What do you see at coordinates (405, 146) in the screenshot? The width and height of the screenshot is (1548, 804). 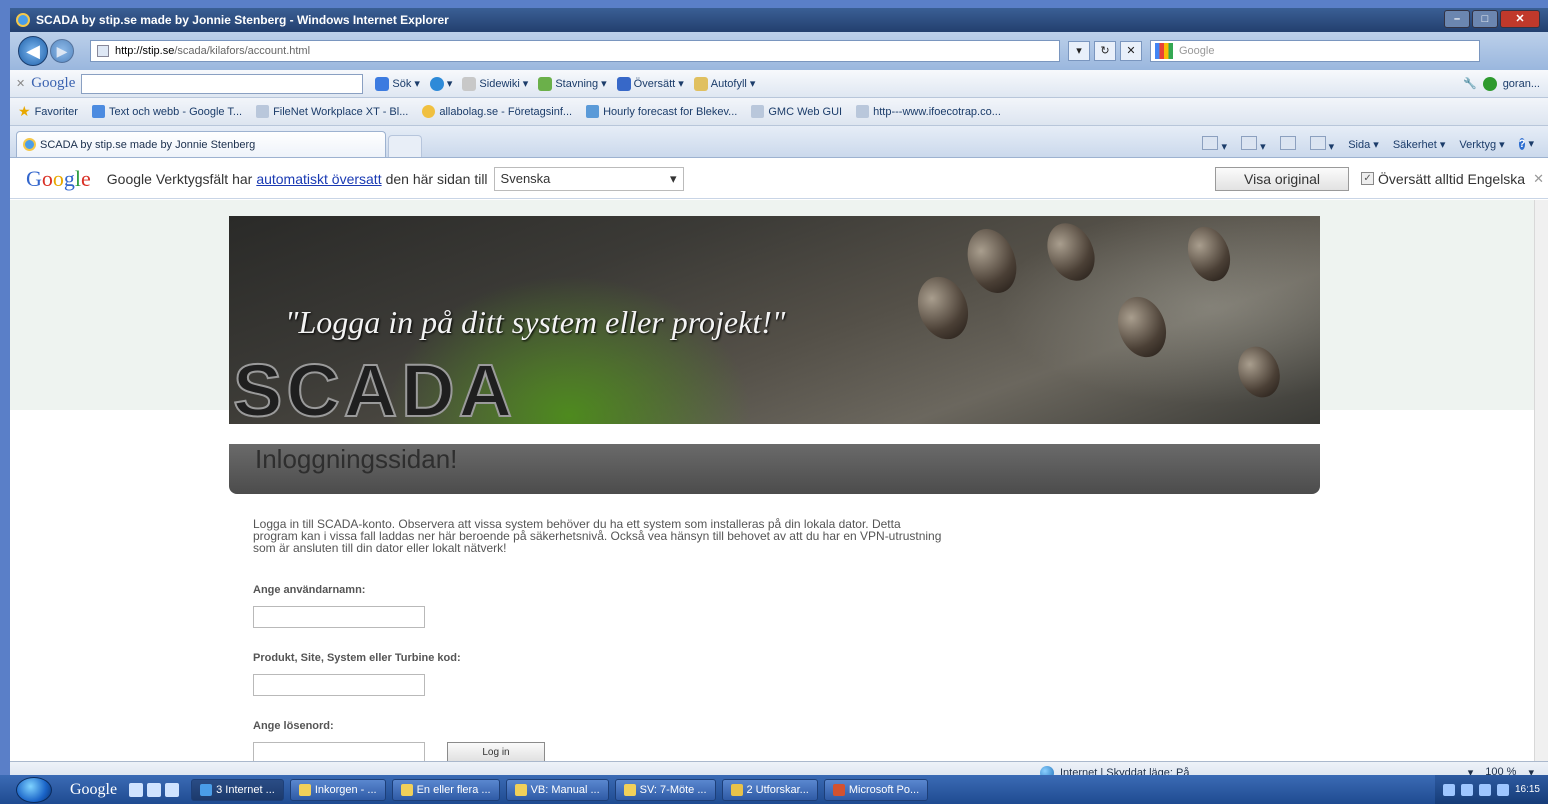 I see `new-tab-button` at bounding box center [405, 146].